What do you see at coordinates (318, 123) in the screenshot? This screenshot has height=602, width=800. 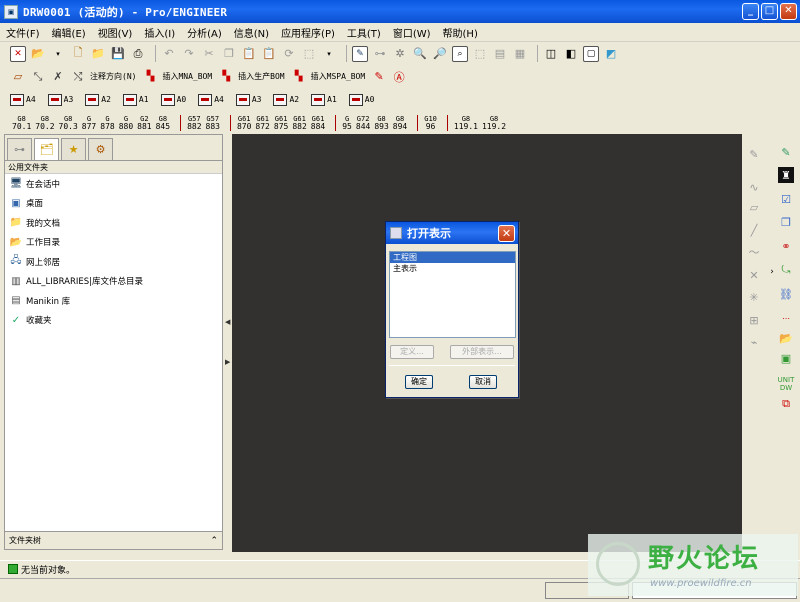 I see `gdt-button: G61 884` at bounding box center [318, 123].